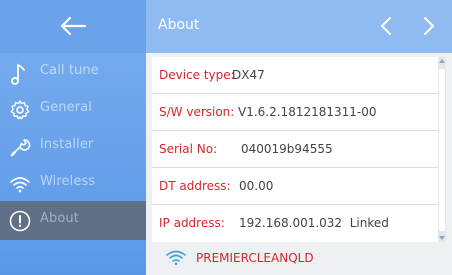 Image resolution: width=452 pixels, height=275 pixels. I want to click on info-key: S/W version:, so click(197, 112).